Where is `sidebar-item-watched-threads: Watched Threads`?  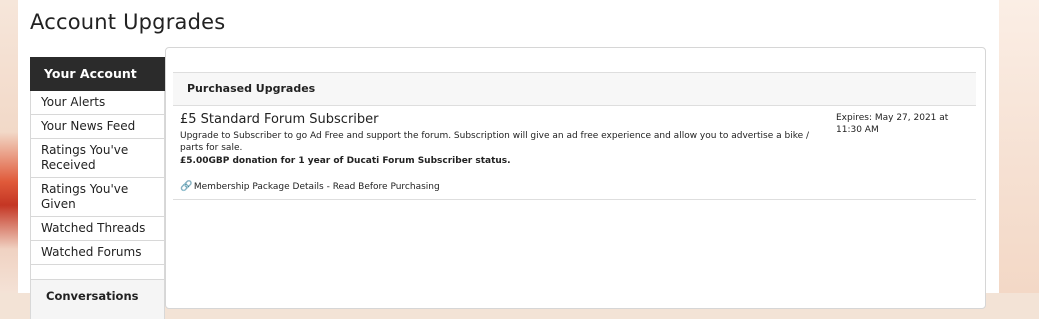 sidebar-item-watched-threads: Watched Threads is located at coordinates (97, 229).